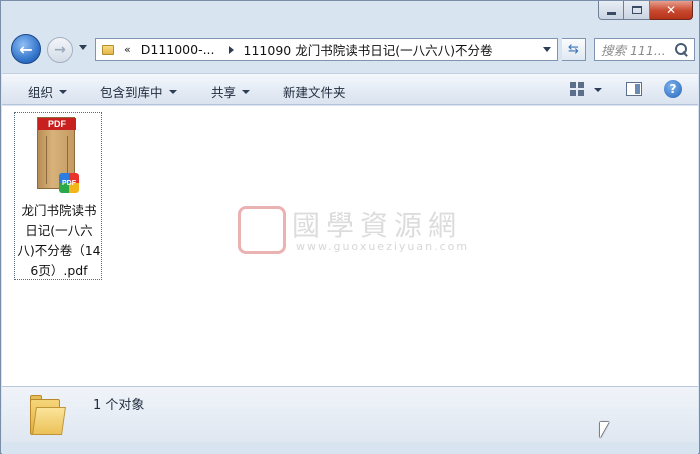  Describe the element at coordinates (58, 157) in the screenshot. I see `pdf-file-icon: PDF PDF` at that location.